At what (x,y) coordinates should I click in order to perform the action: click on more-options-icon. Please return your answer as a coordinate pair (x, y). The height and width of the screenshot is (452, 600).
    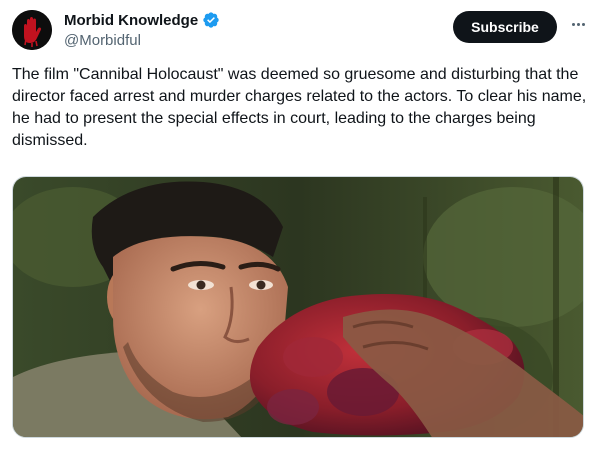
    Looking at the image, I should click on (578, 24).